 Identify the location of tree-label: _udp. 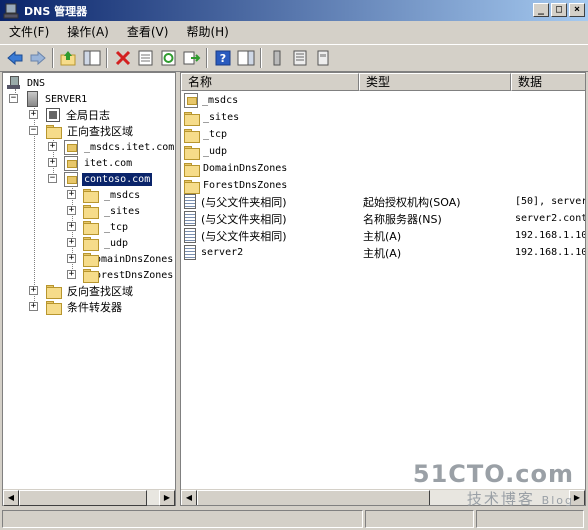
(116, 243).